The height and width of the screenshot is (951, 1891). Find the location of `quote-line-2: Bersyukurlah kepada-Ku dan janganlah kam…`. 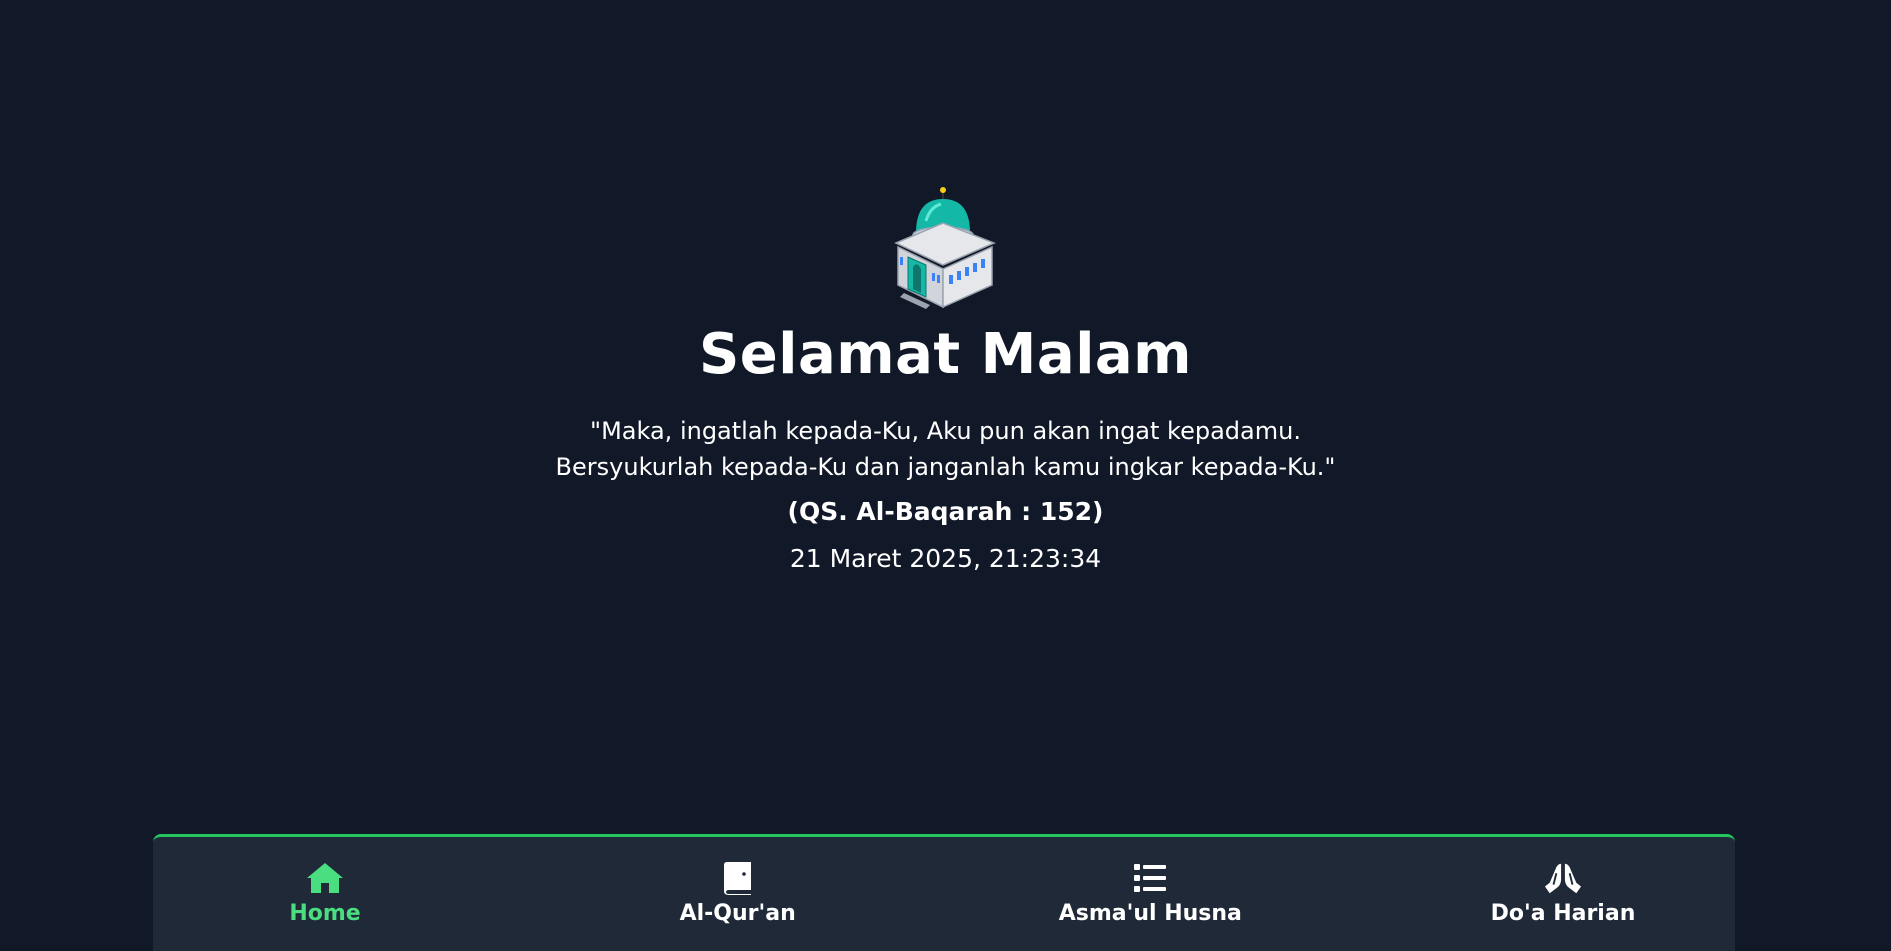

quote-line-2: Bersyukurlah kepada-Ku dan janganlah kam… is located at coordinates (945, 467).